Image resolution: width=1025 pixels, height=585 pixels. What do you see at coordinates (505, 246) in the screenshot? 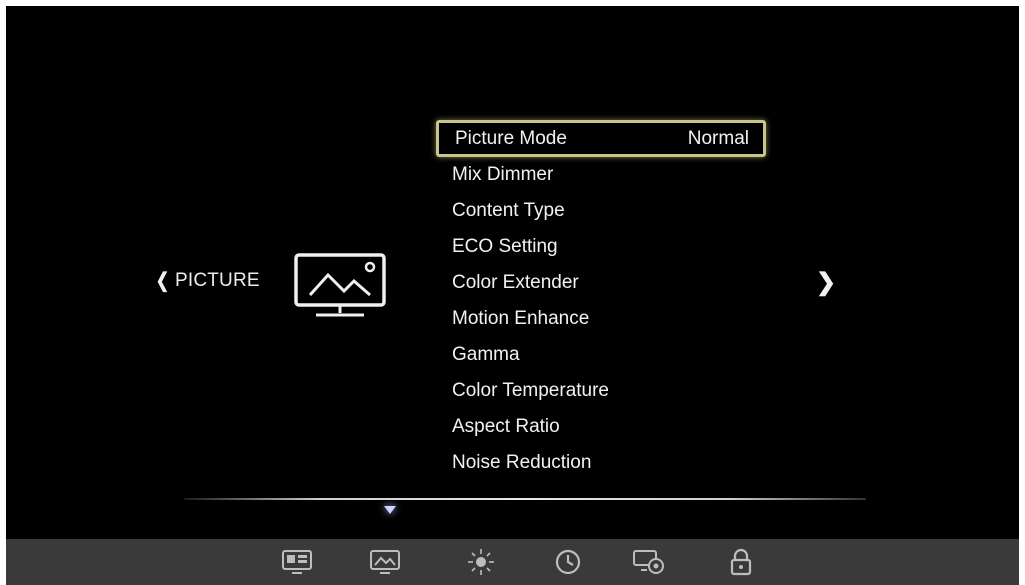
I see `menu-item-label: ECO Setting` at bounding box center [505, 246].